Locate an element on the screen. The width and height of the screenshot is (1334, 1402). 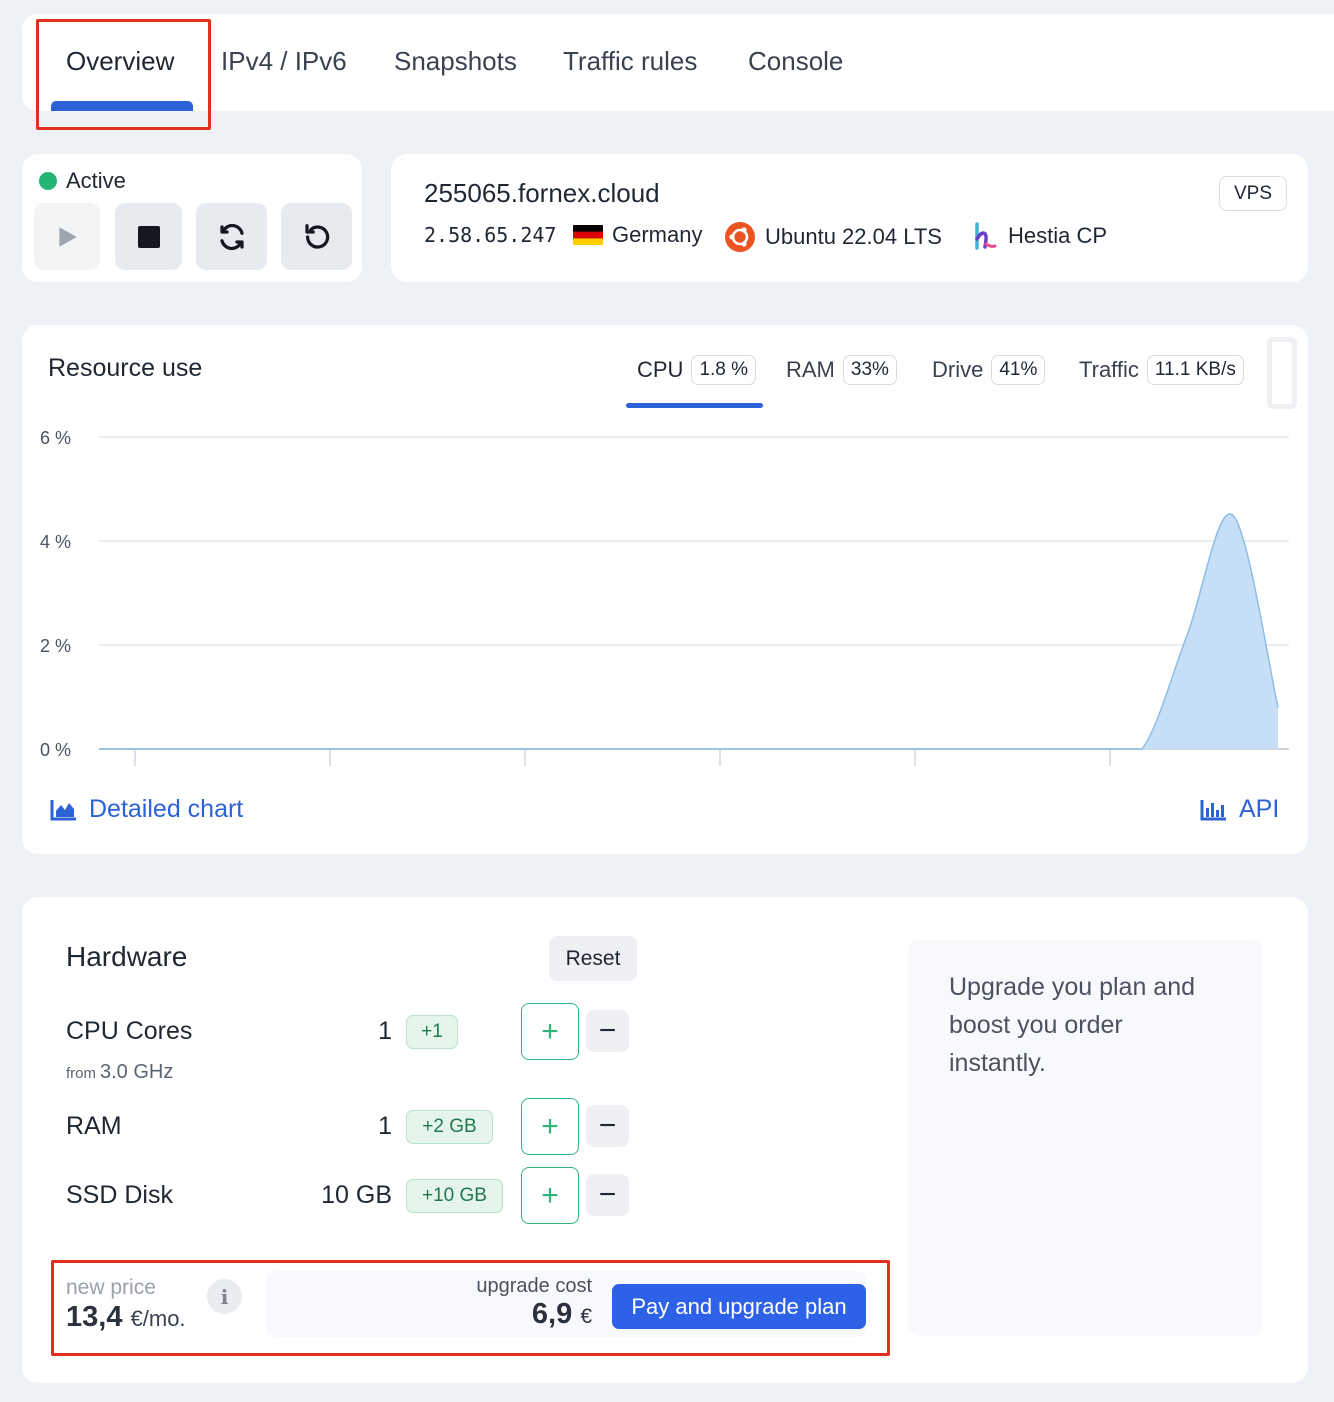
start-button is located at coordinates (67, 236).